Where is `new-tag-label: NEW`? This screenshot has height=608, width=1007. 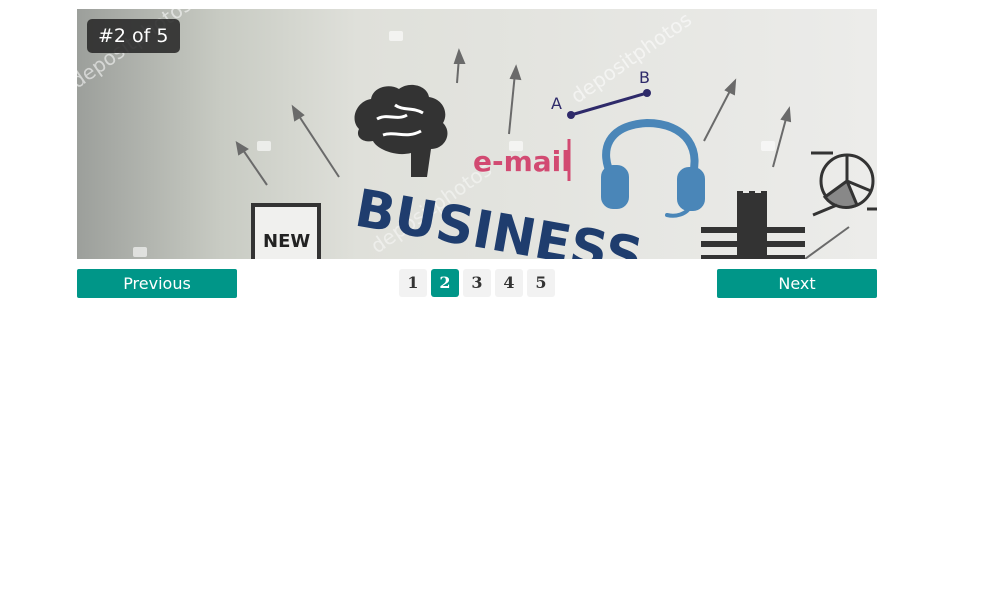 new-tag-label: NEW is located at coordinates (286, 241).